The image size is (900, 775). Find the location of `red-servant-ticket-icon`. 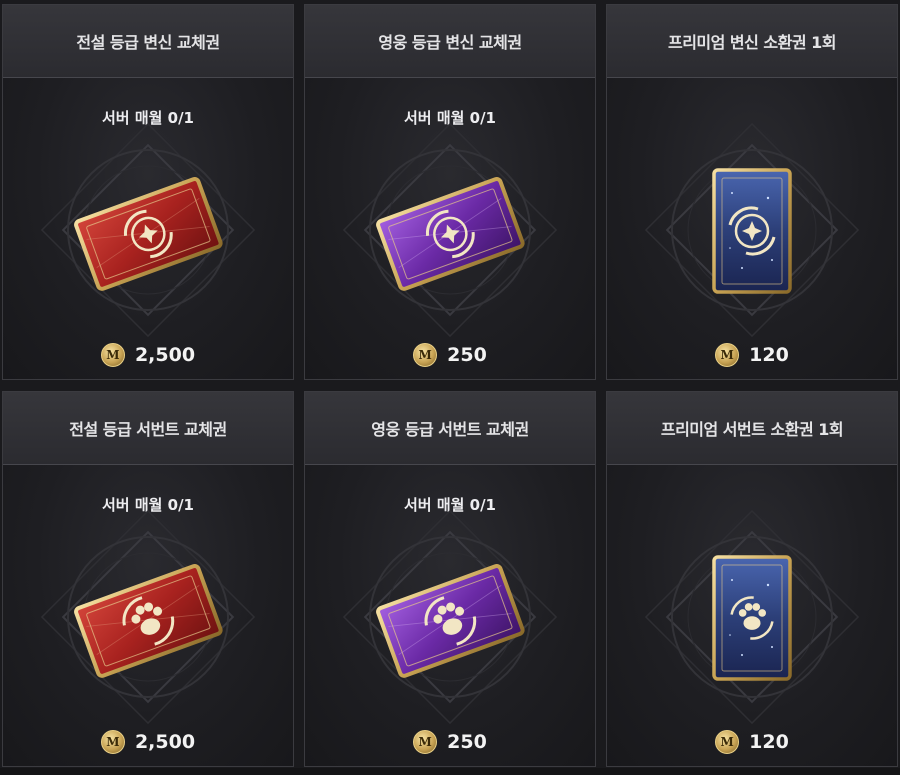

red-servant-ticket-icon is located at coordinates (148, 621).